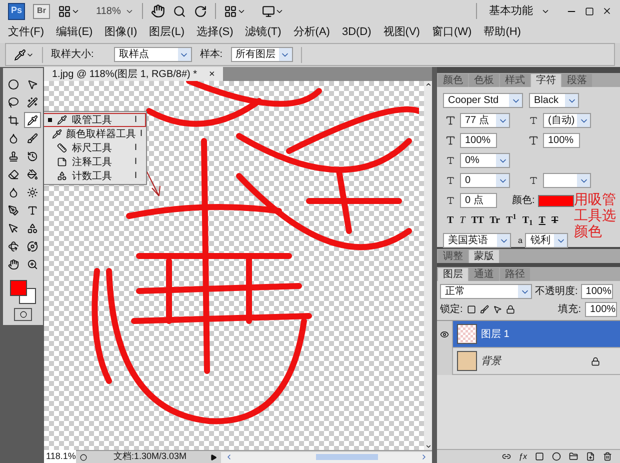  Describe the element at coordinates (428, 446) in the screenshot. I see `scroll-down-icon` at that location.